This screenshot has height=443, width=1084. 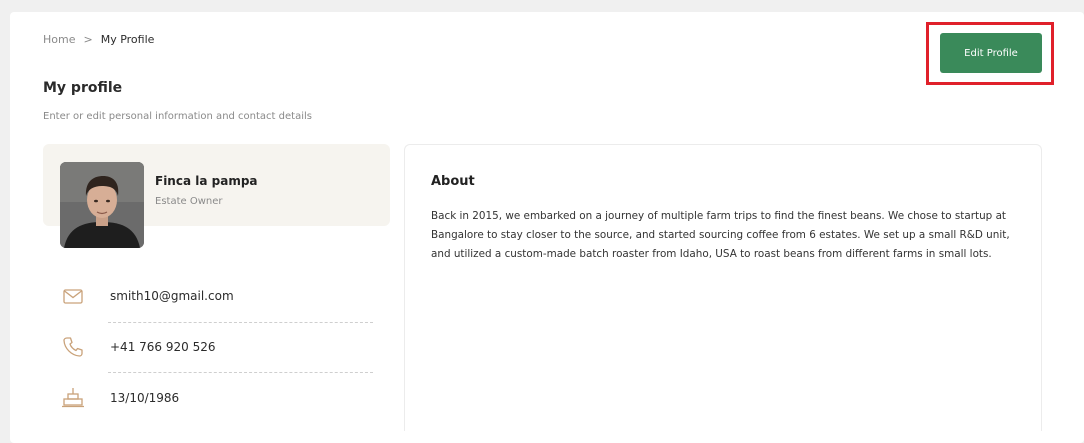 What do you see at coordinates (453, 181) in the screenshot?
I see `about-title: About` at bounding box center [453, 181].